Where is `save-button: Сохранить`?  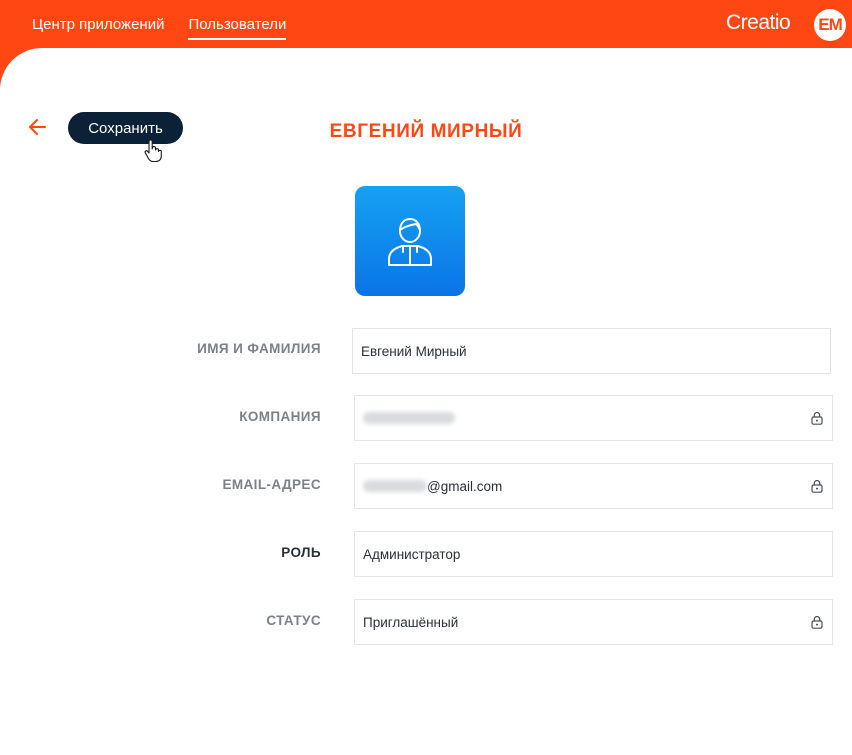
save-button: Сохранить is located at coordinates (125, 128).